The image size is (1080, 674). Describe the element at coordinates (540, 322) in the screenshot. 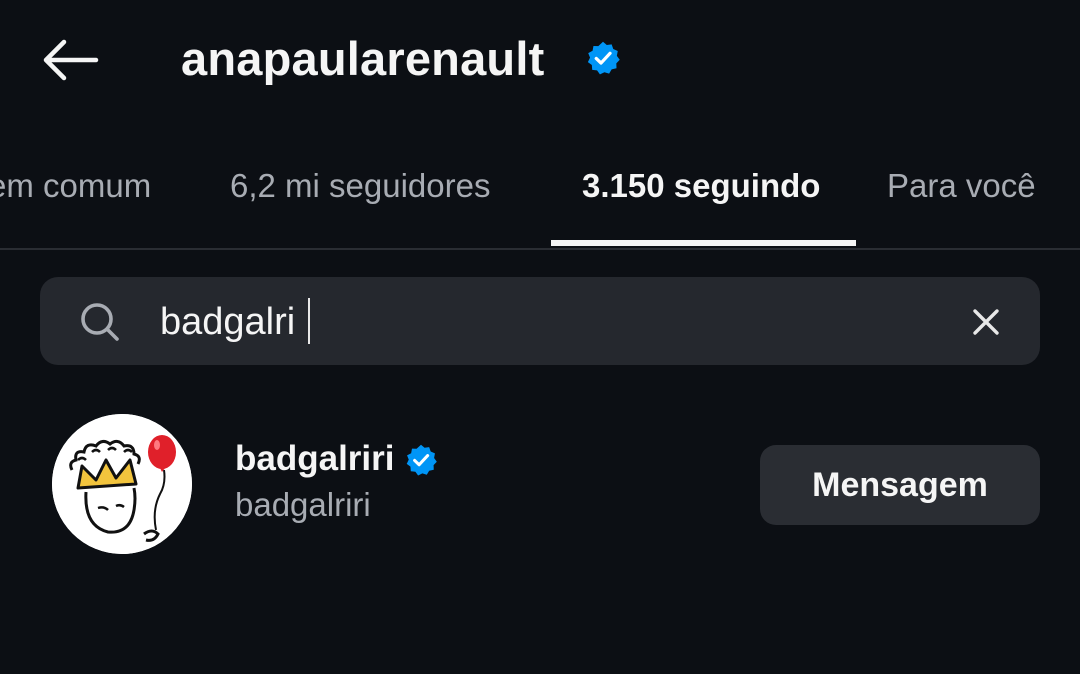

I see `search-input` at that location.